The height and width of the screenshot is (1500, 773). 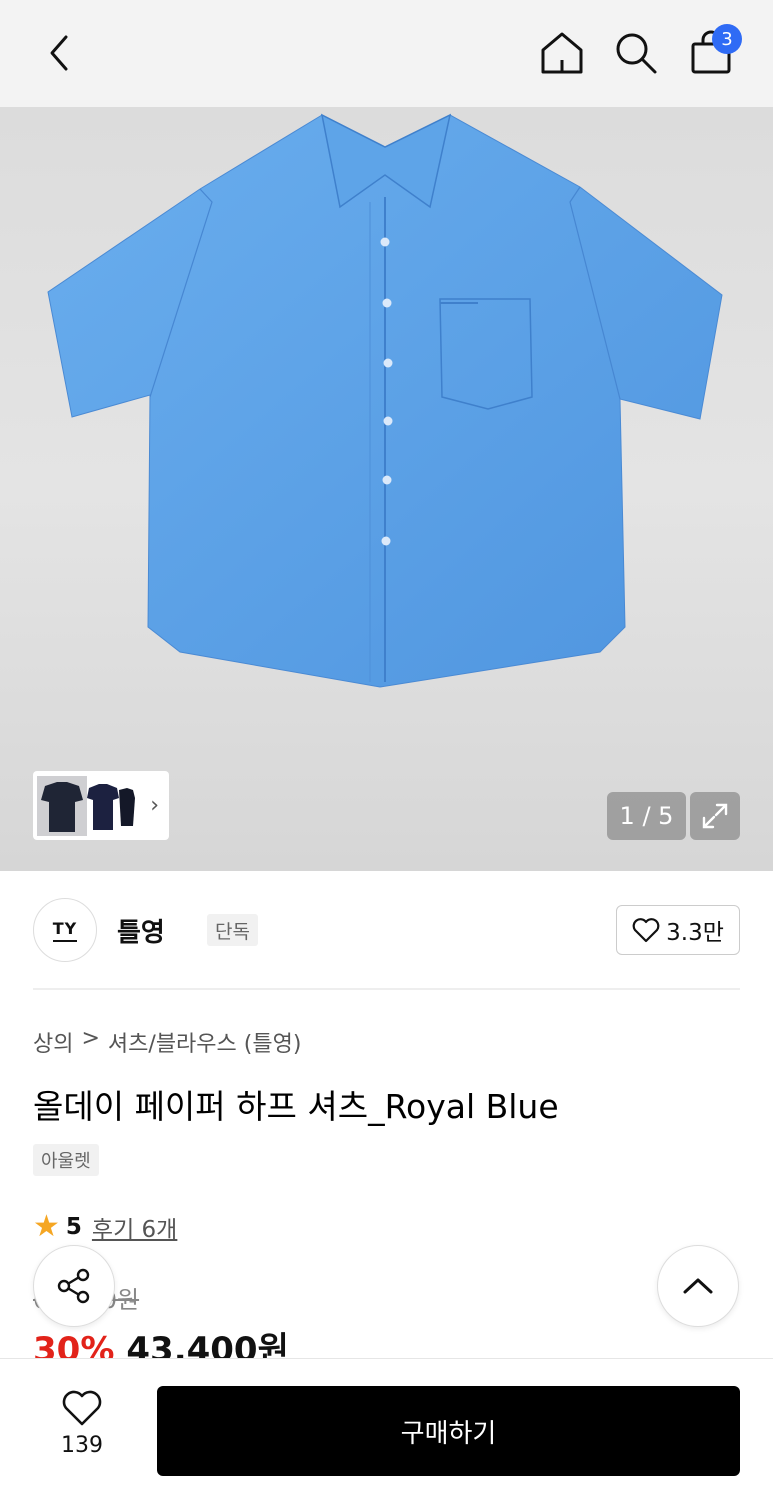 What do you see at coordinates (386, 53) in the screenshot?
I see `top-app-bar: 3` at bounding box center [386, 53].